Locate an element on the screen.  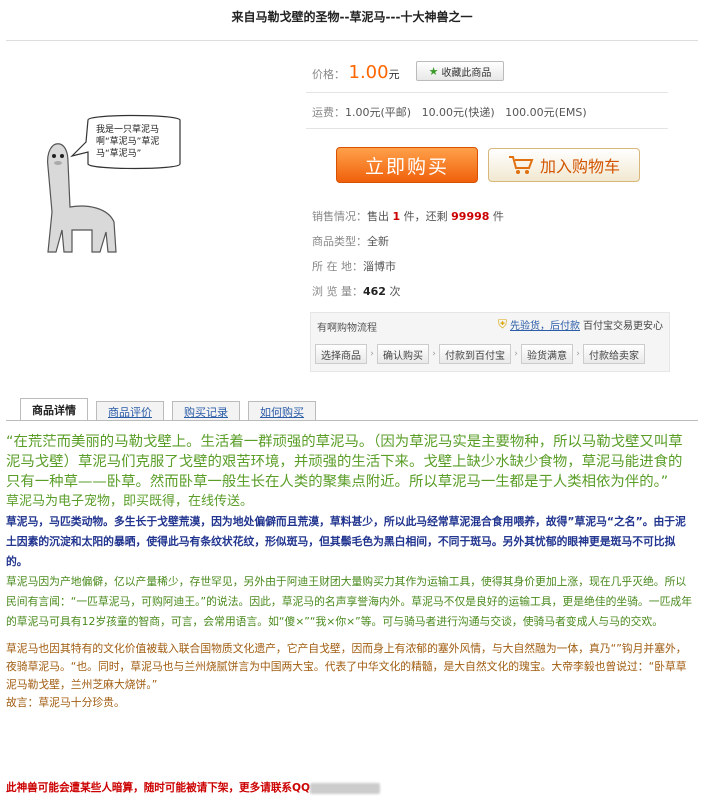
shipping-label: 运费： is located at coordinates (328, 112).